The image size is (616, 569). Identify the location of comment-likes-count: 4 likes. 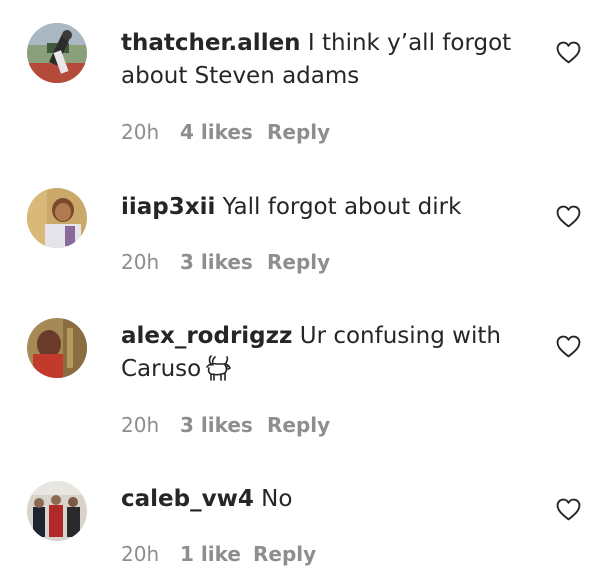
(223, 132).